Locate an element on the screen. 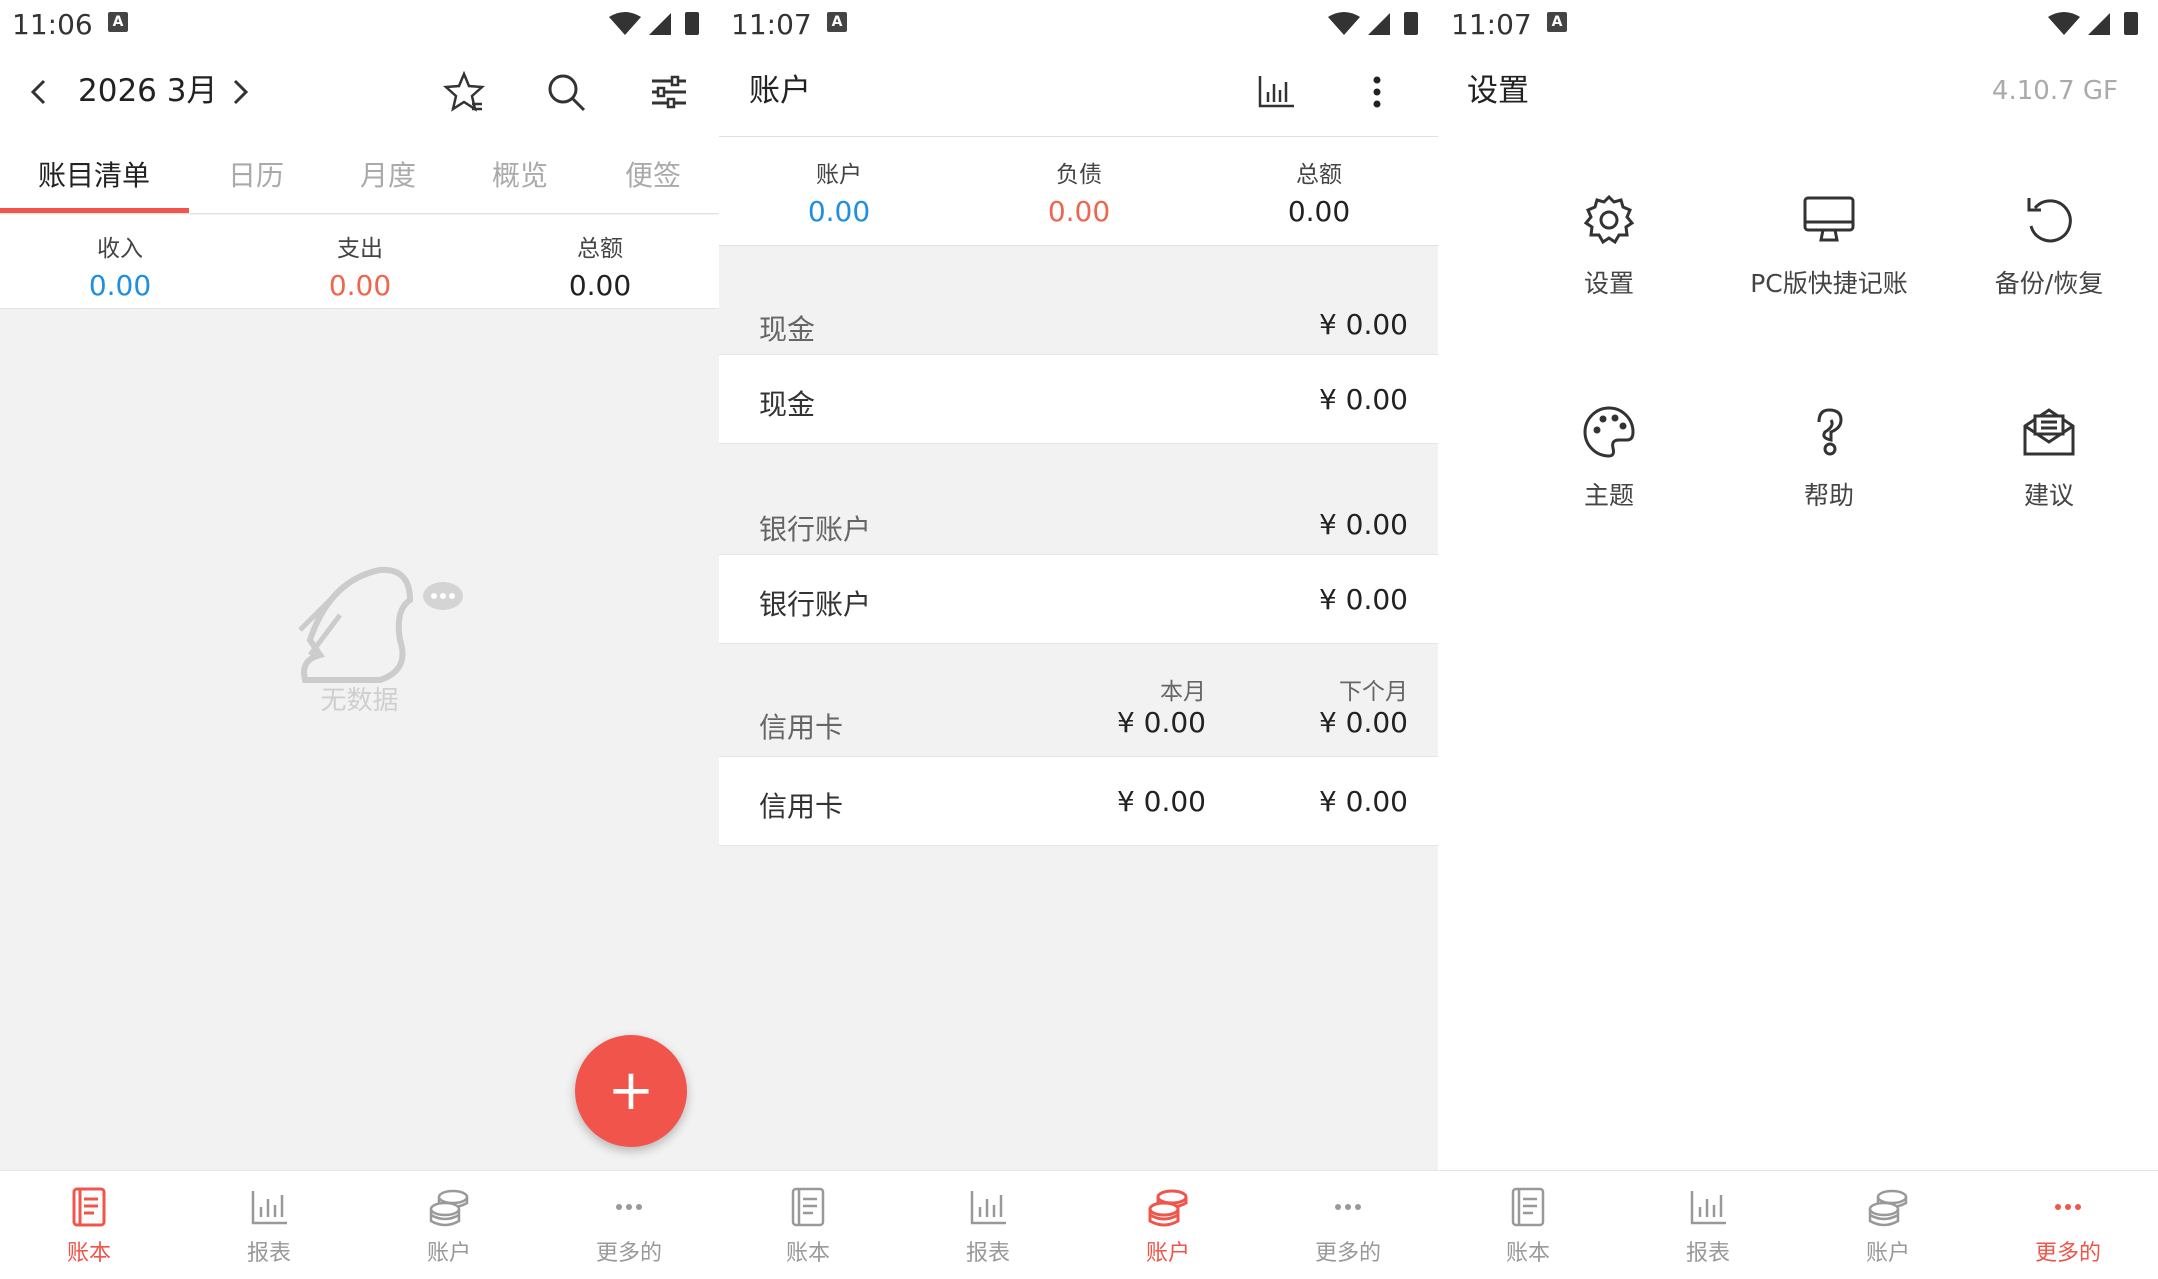 The height and width of the screenshot is (1279, 2158). chart-icon is located at coordinates (1276, 92).